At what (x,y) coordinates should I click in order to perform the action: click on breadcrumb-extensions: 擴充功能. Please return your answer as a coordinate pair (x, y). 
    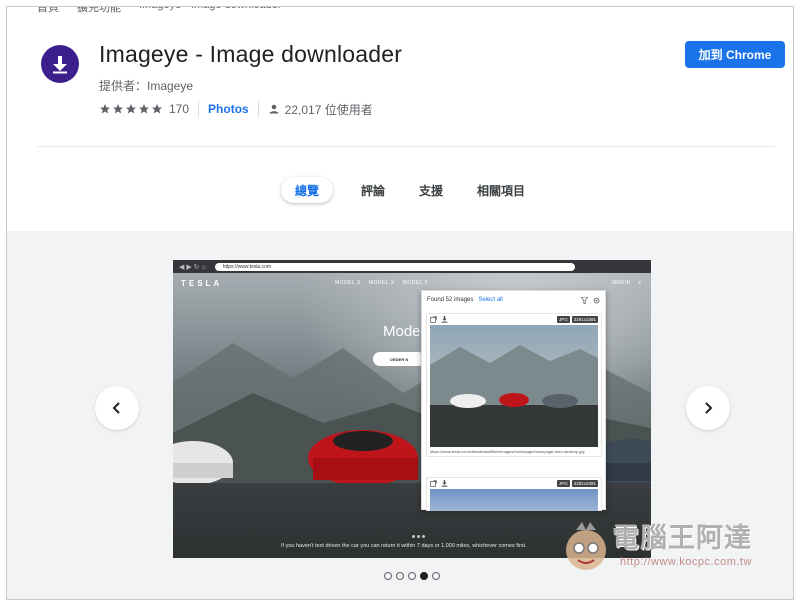
    Looking at the image, I should click on (99, 11).